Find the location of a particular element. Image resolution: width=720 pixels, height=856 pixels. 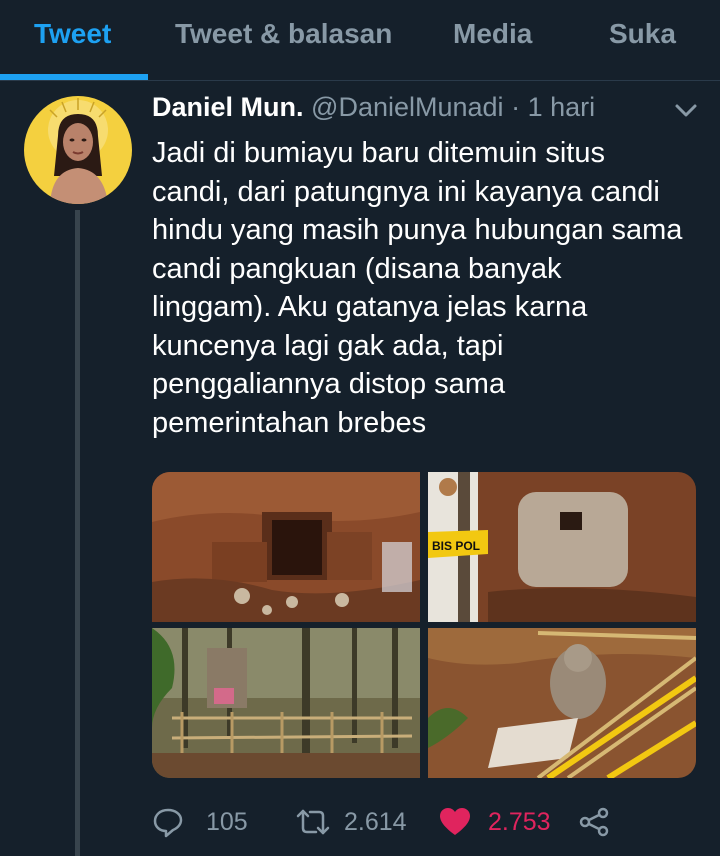

tweet-text-line: kuncenya lagi gak ada, tapi is located at coordinates (328, 345).